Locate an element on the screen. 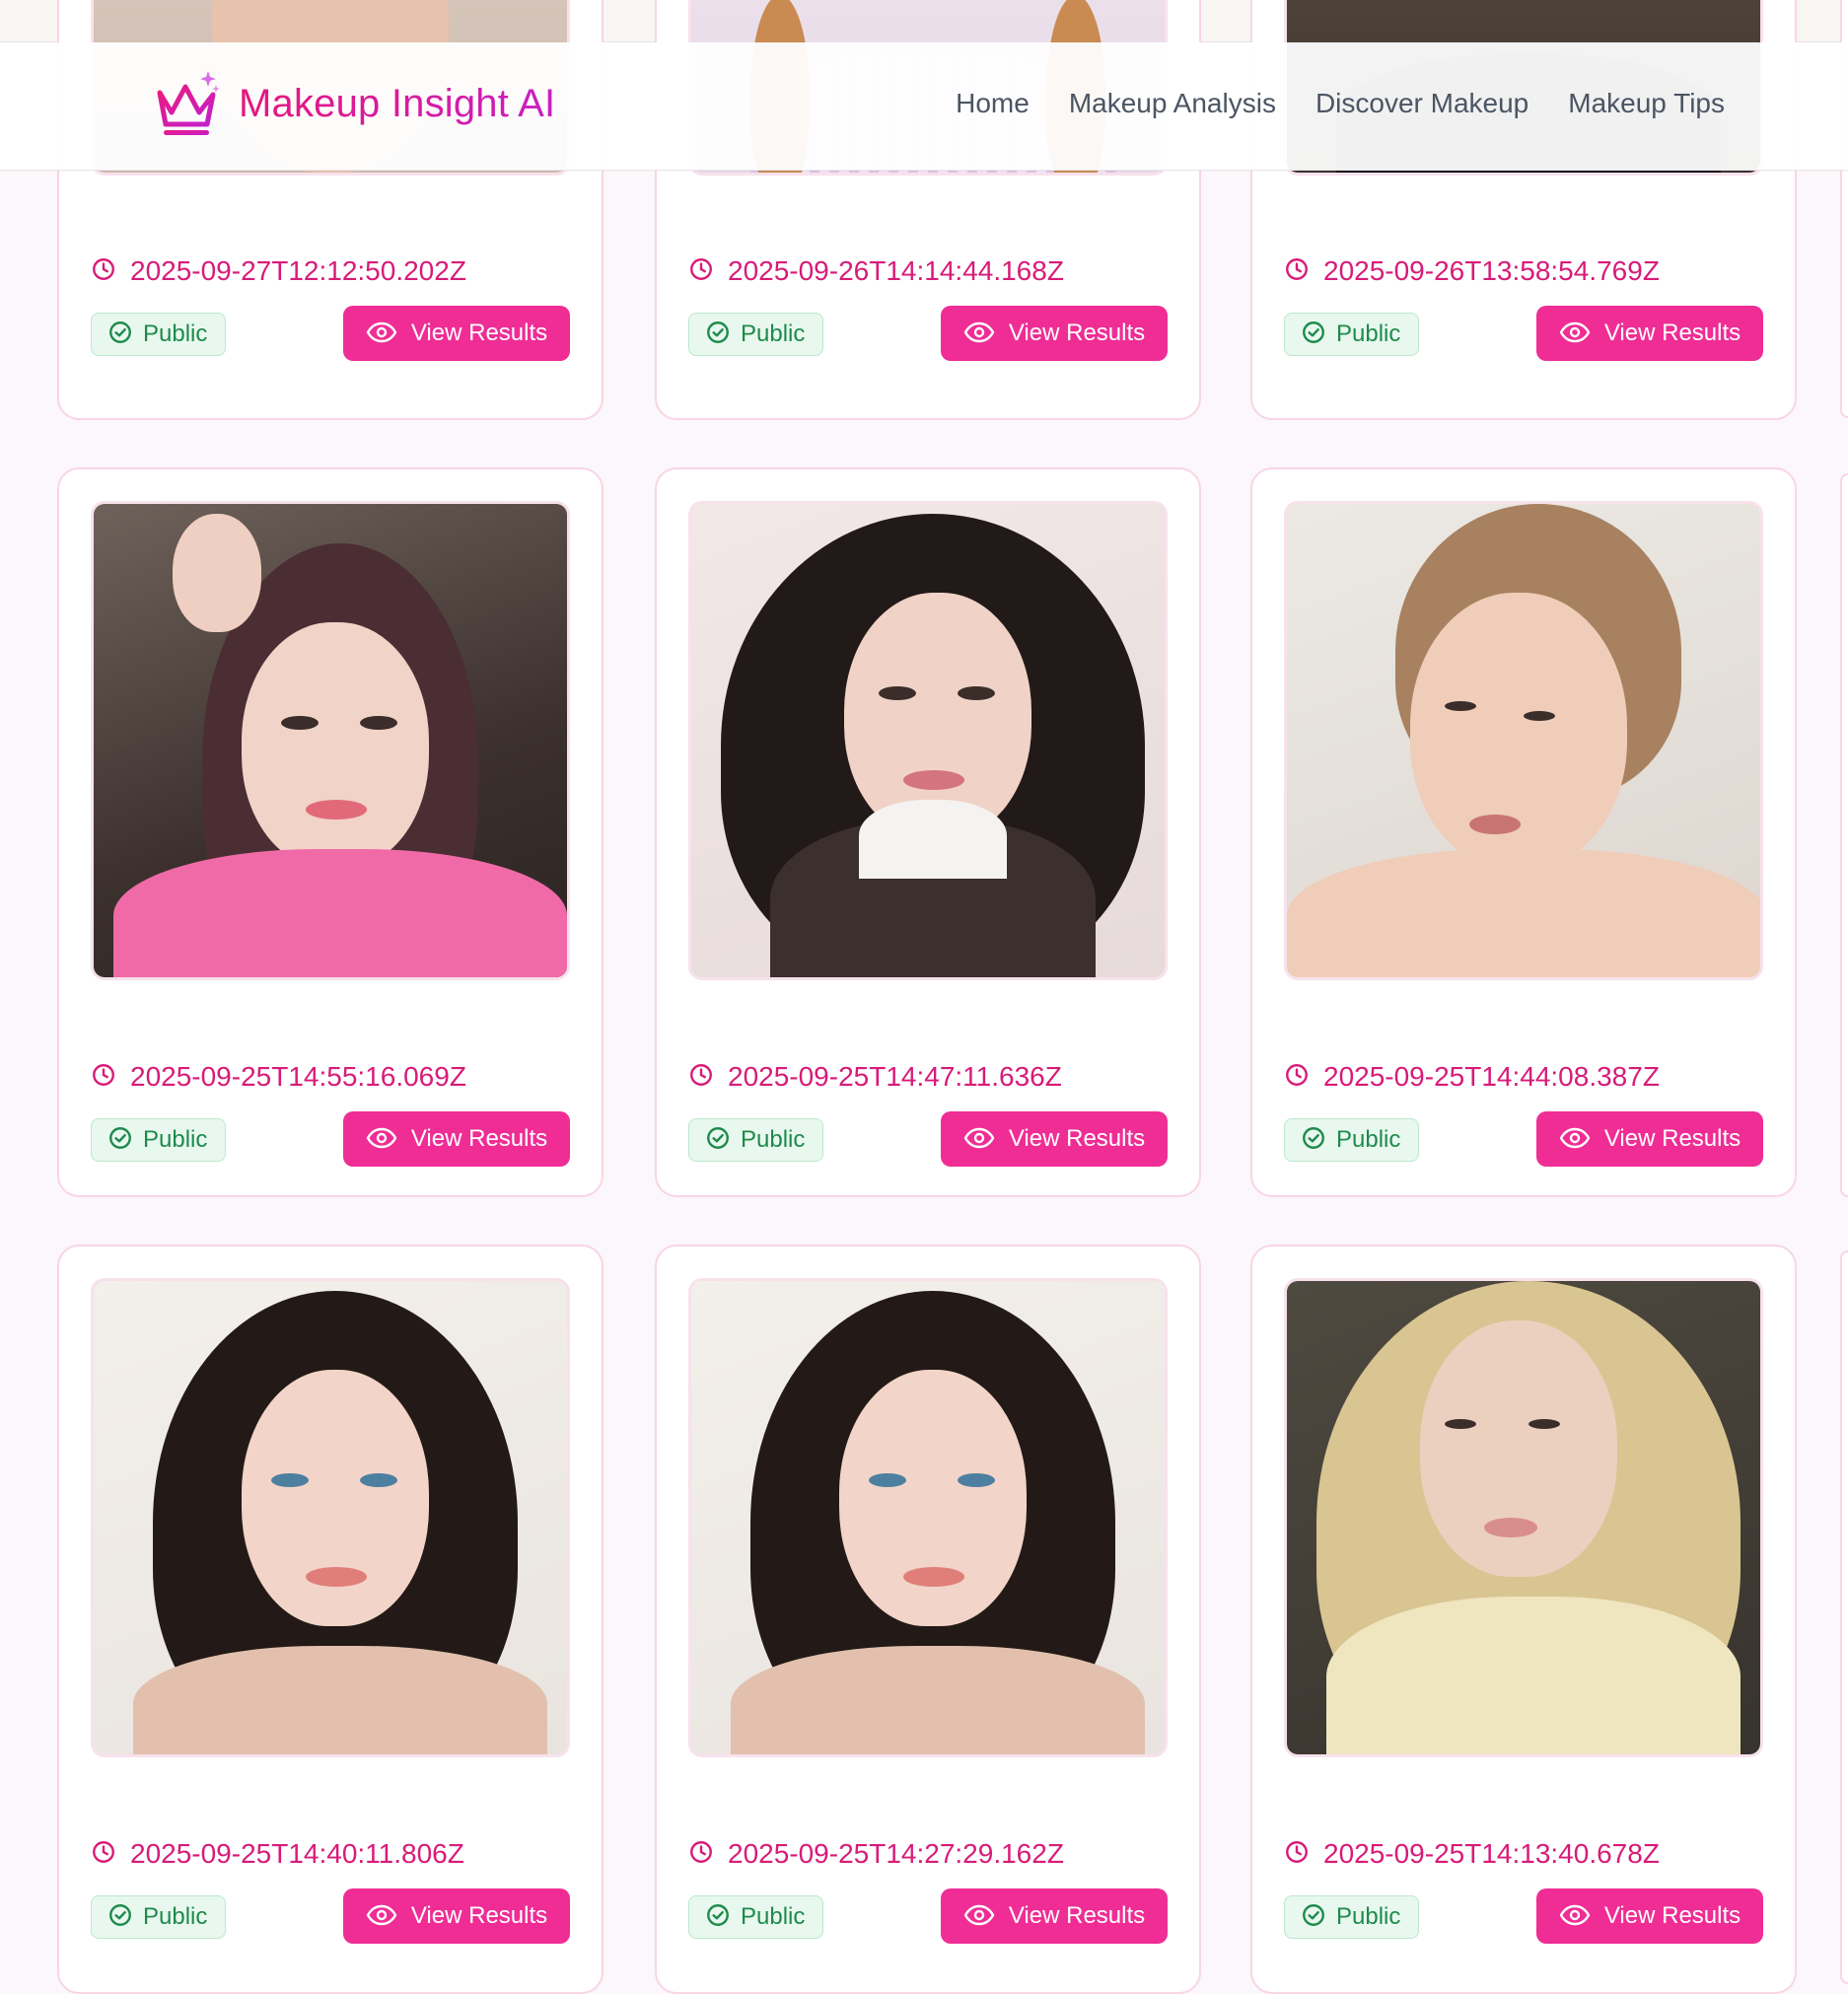 The width and height of the screenshot is (1848, 1994). brand-name: Makeup Insight AI is located at coordinates (397, 103).